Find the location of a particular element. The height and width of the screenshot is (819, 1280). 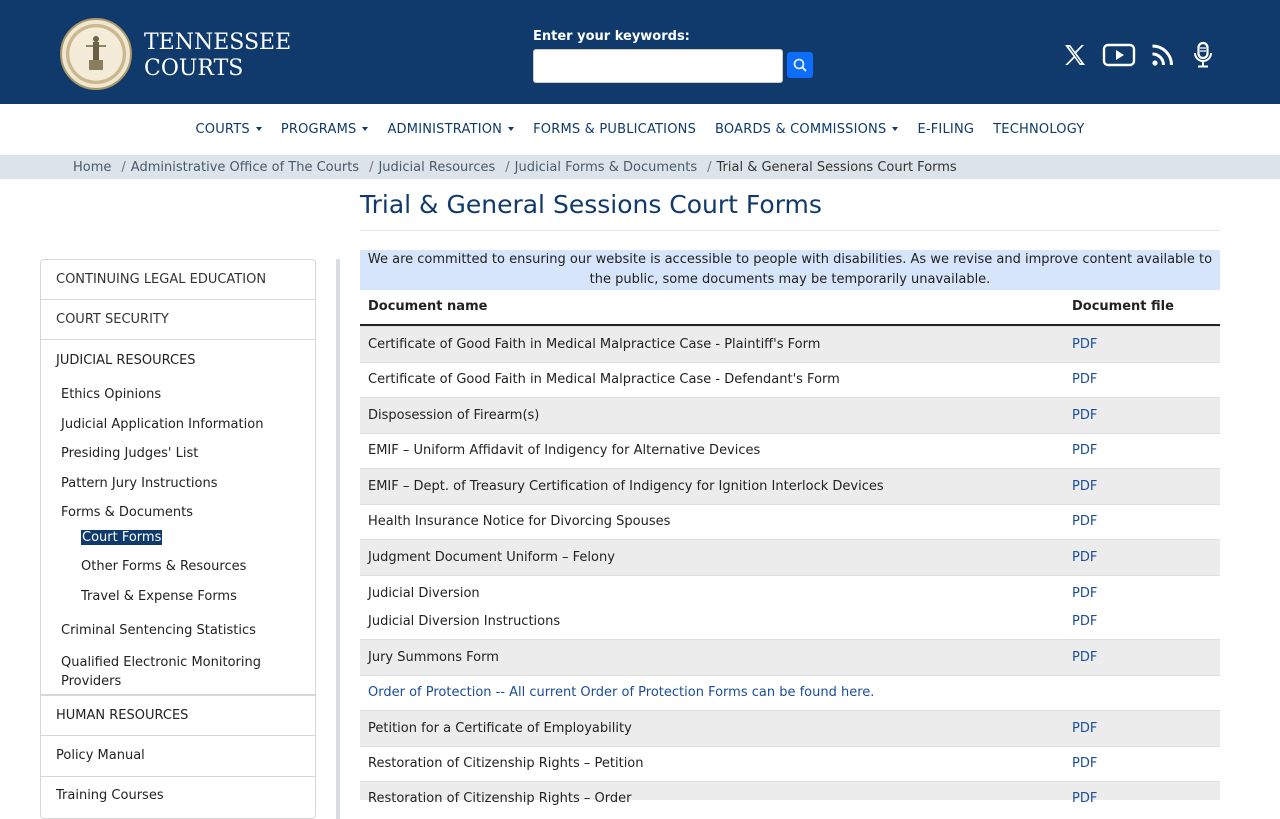

site-header: TENNESSEE COURTS Enter your keywords: is located at coordinates (640, 52).